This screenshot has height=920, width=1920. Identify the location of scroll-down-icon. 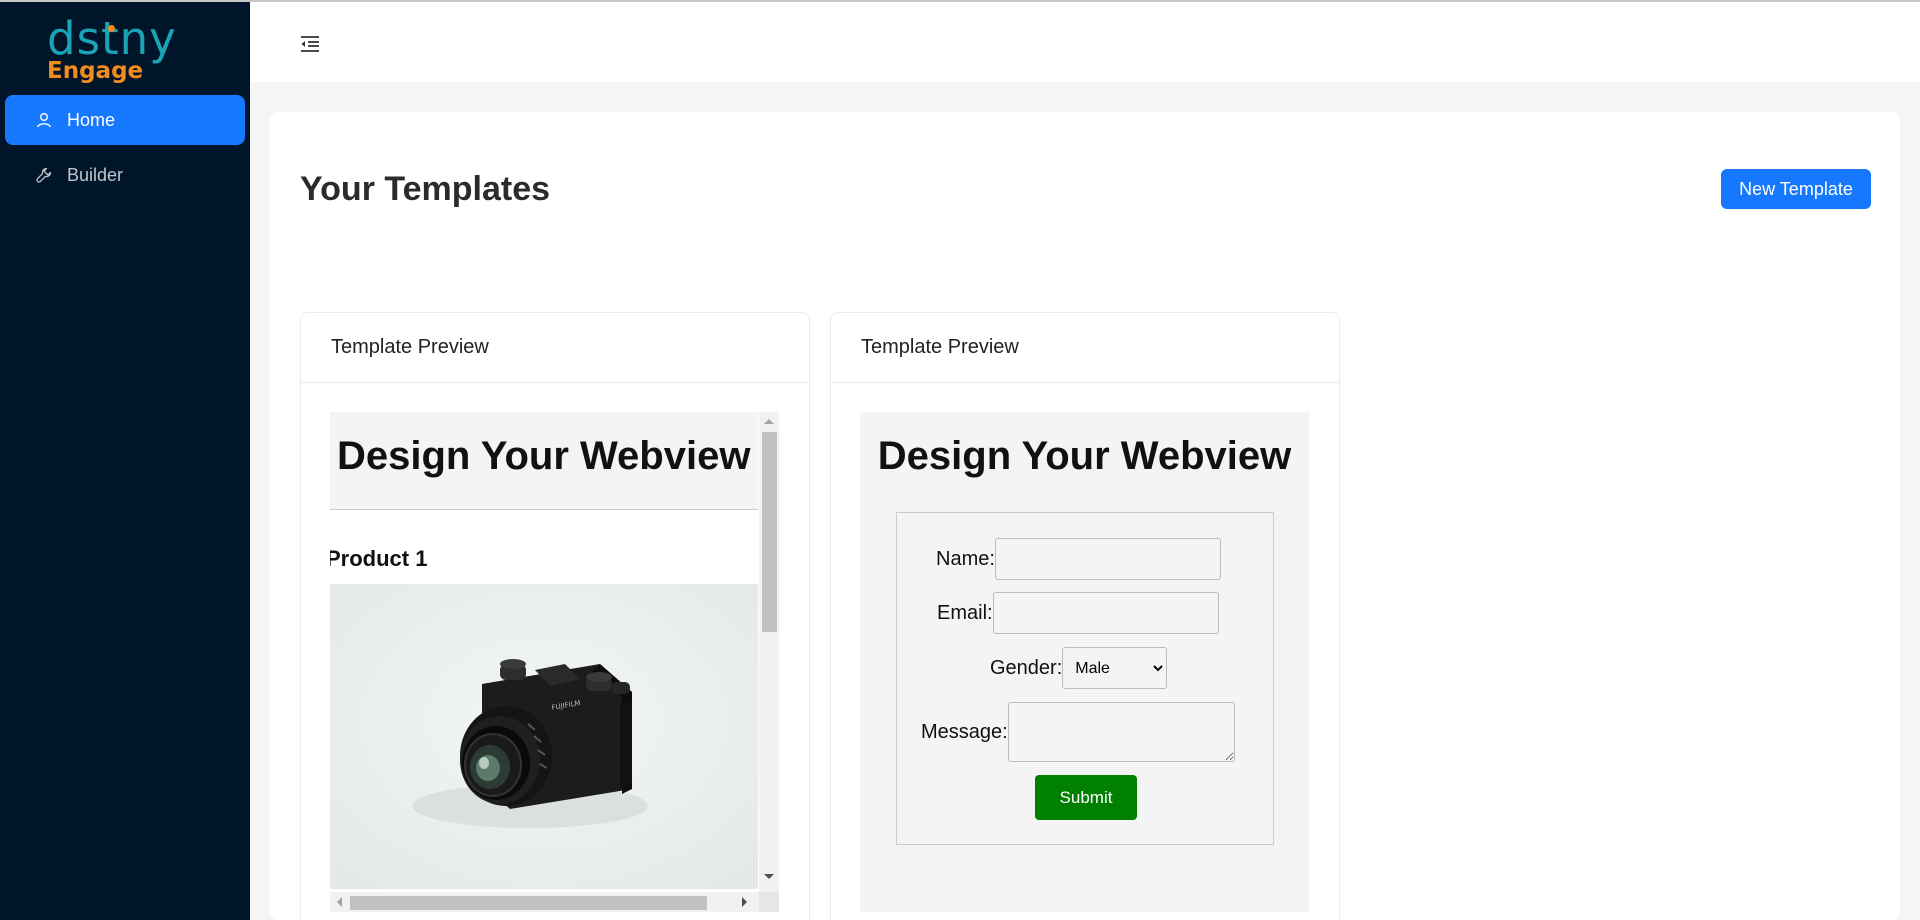
(769, 879).